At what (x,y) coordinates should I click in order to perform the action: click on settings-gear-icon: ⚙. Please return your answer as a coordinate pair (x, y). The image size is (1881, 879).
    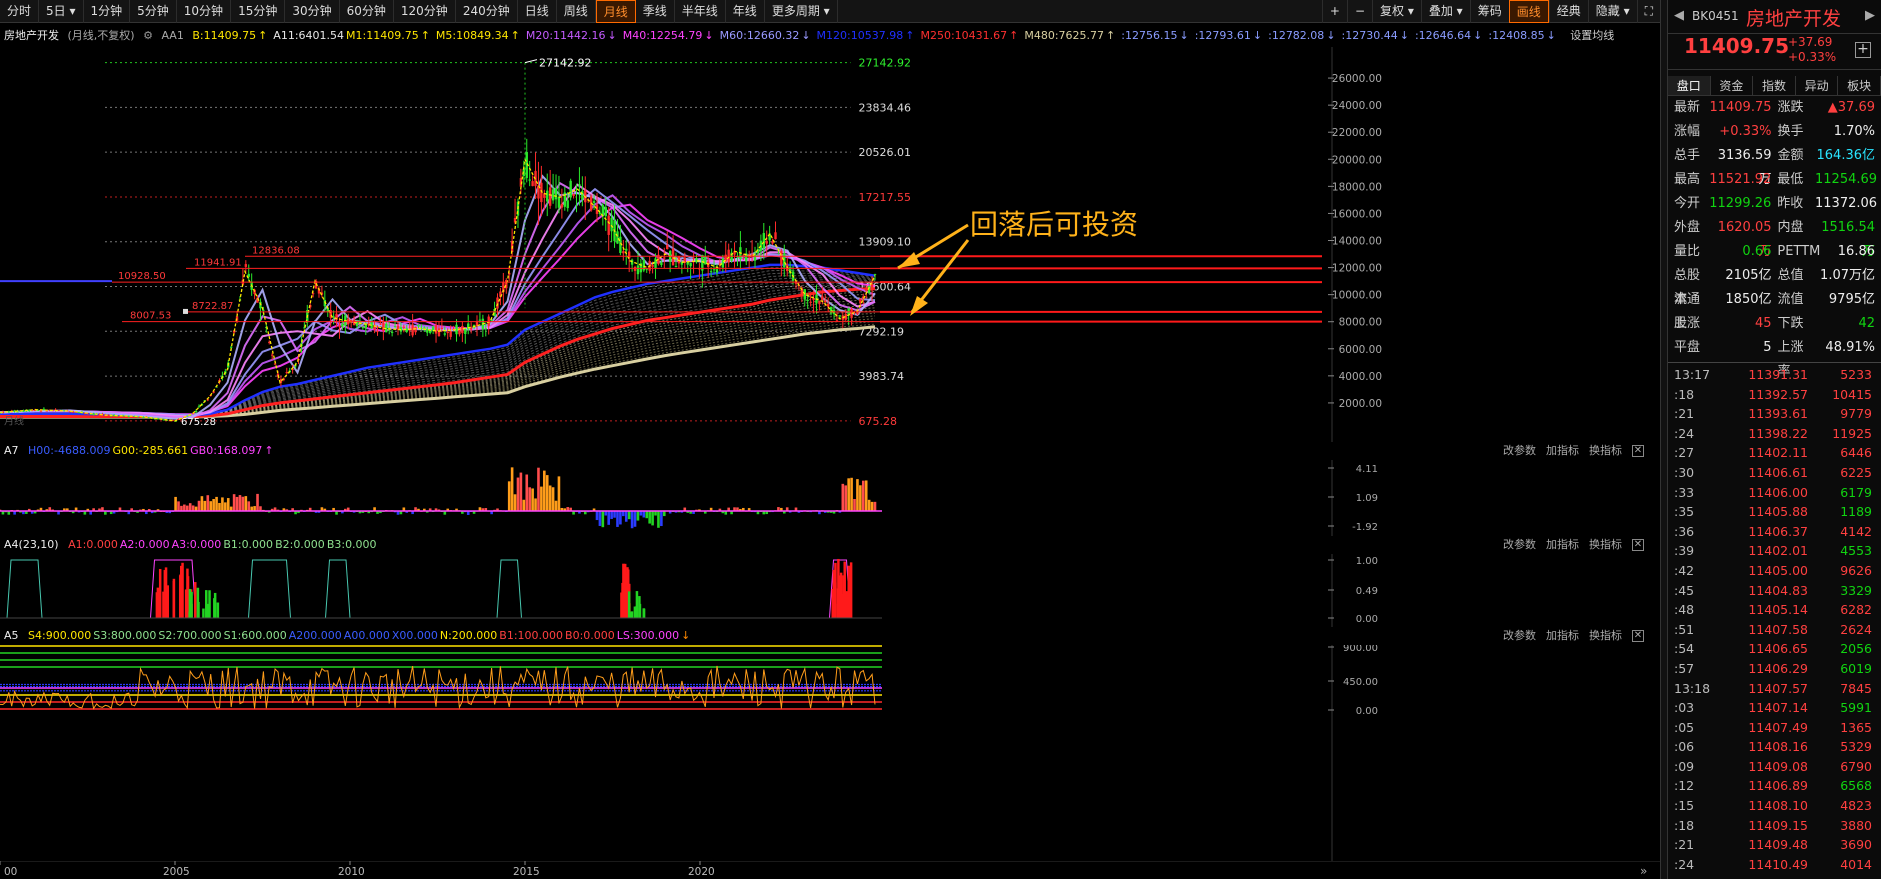
    Looking at the image, I should click on (148, 35).